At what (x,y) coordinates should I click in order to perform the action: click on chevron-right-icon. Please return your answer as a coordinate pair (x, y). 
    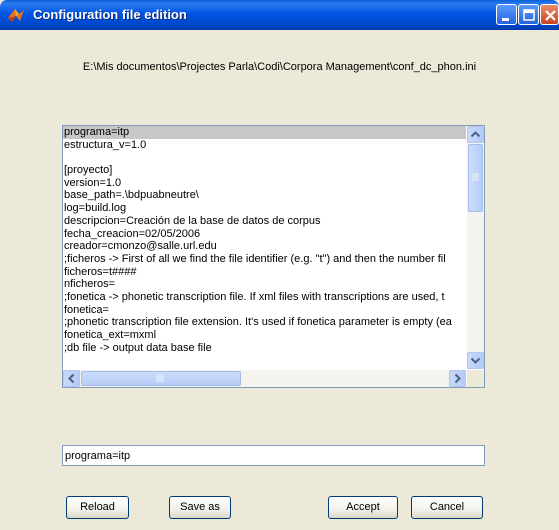
    Looking at the image, I should click on (457, 378).